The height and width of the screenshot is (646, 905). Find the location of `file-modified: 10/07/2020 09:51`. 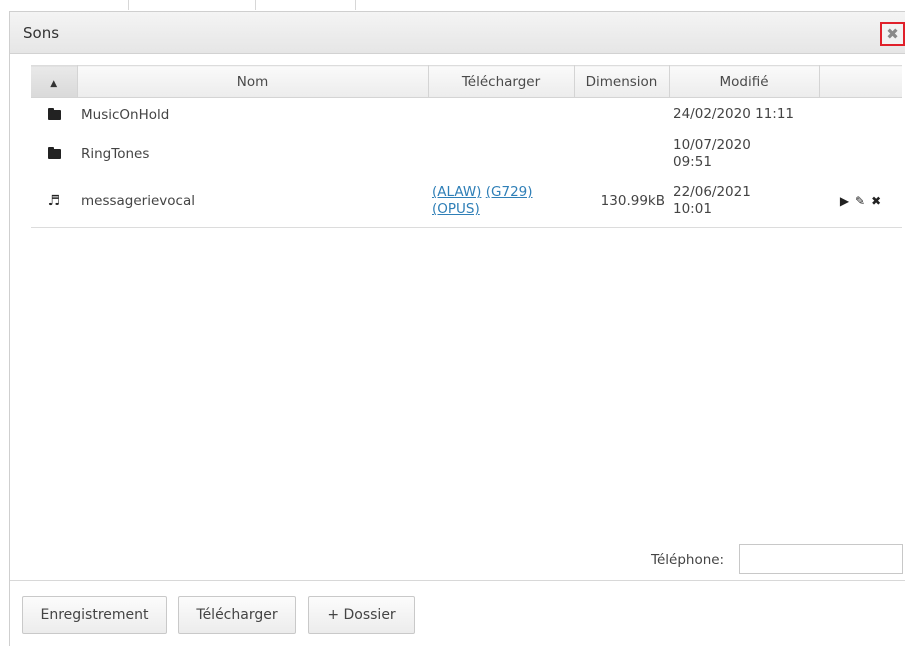

file-modified: 10/07/2020 09:51 is located at coordinates (744, 154).